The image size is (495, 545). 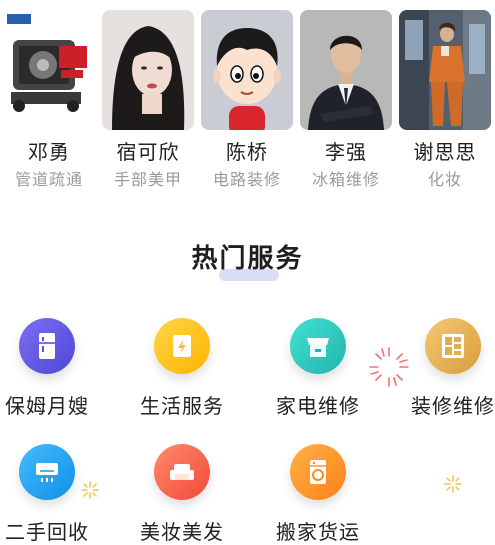 I want to click on service-item-moving: 搬家货运, so click(x=318, y=494).